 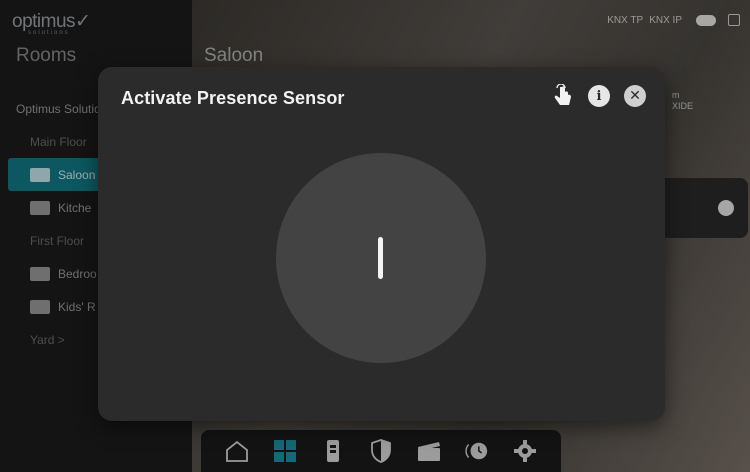 I want to click on close-icon: ✕, so click(x=635, y=96).